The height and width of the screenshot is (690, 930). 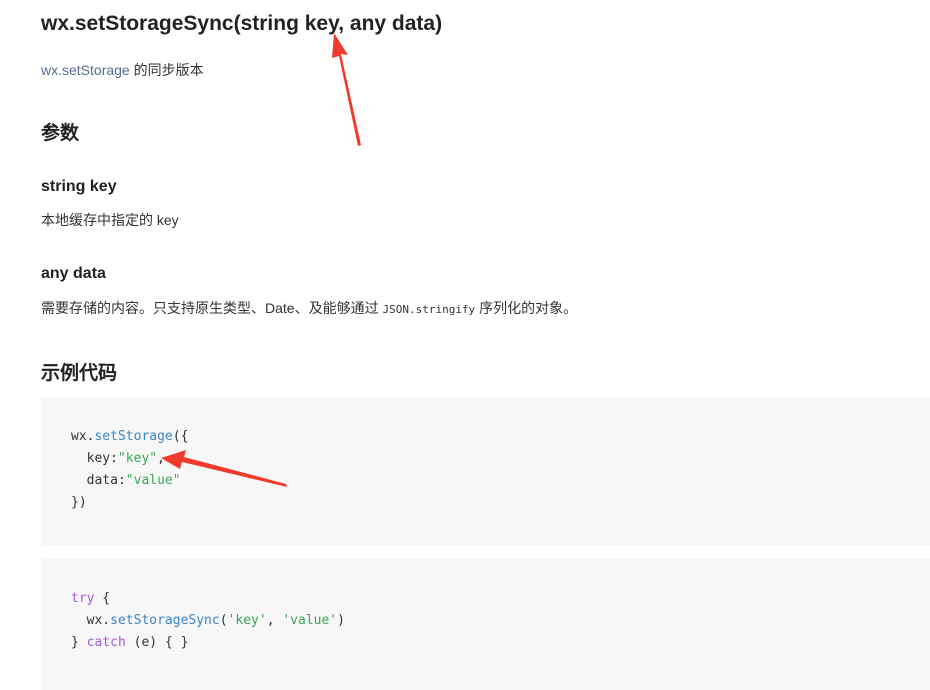 I want to click on code-token: ({, so click(x=180, y=436).